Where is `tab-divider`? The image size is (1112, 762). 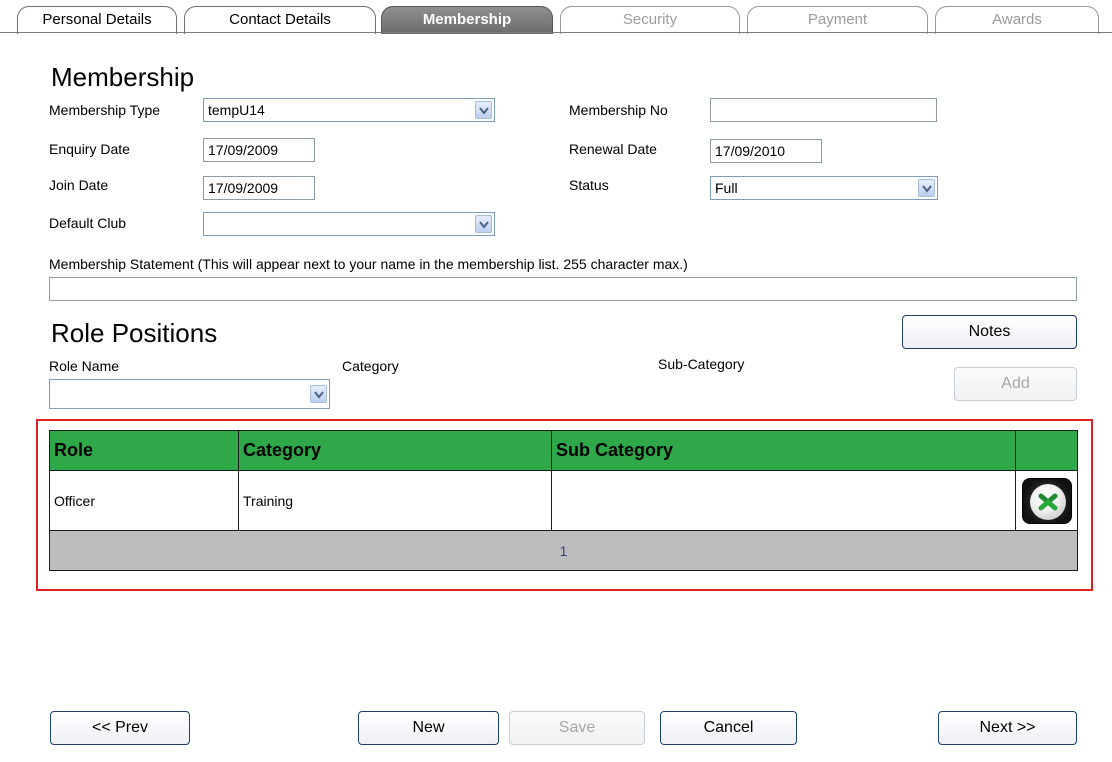 tab-divider is located at coordinates (556, 32).